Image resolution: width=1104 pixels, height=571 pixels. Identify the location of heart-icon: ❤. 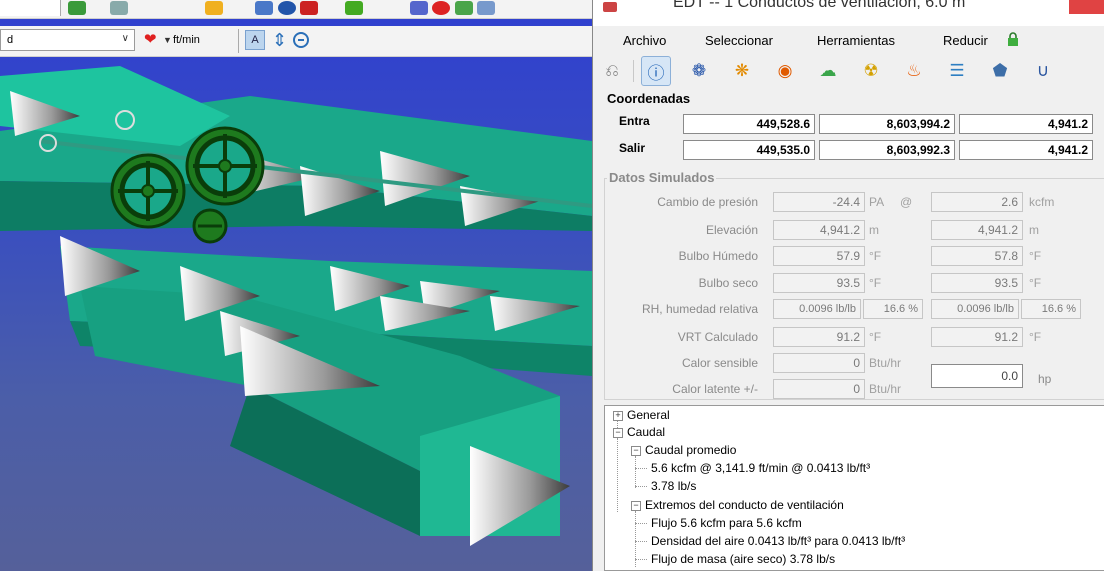
(150, 40).